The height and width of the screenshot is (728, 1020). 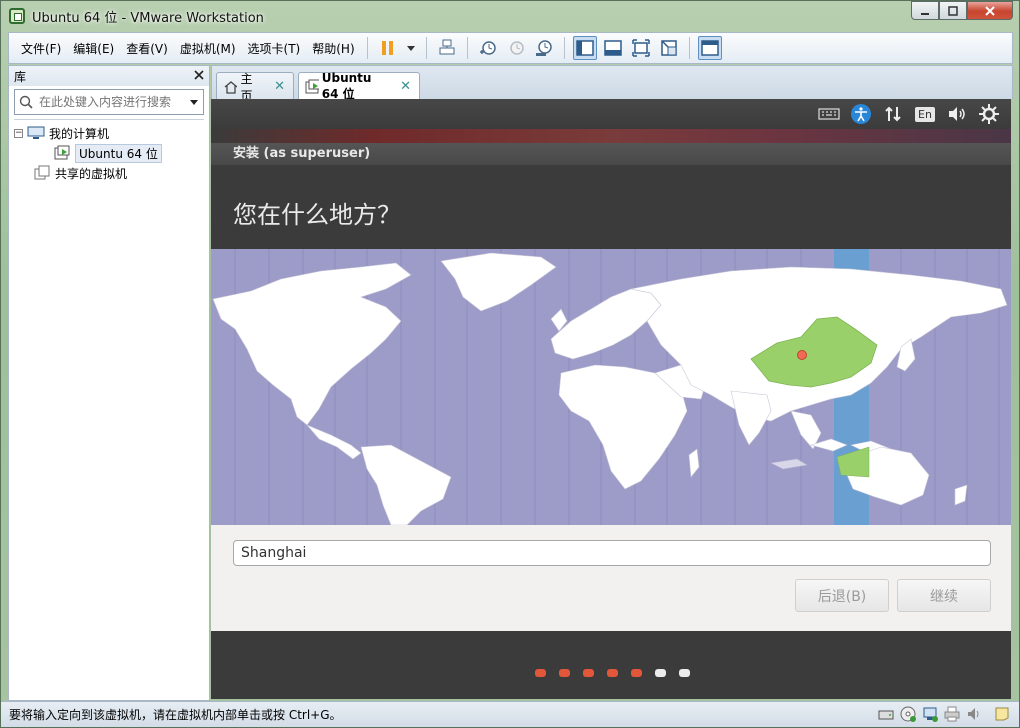 What do you see at coordinates (388, 48) in the screenshot?
I see `pause-button` at bounding box center [388, 48].